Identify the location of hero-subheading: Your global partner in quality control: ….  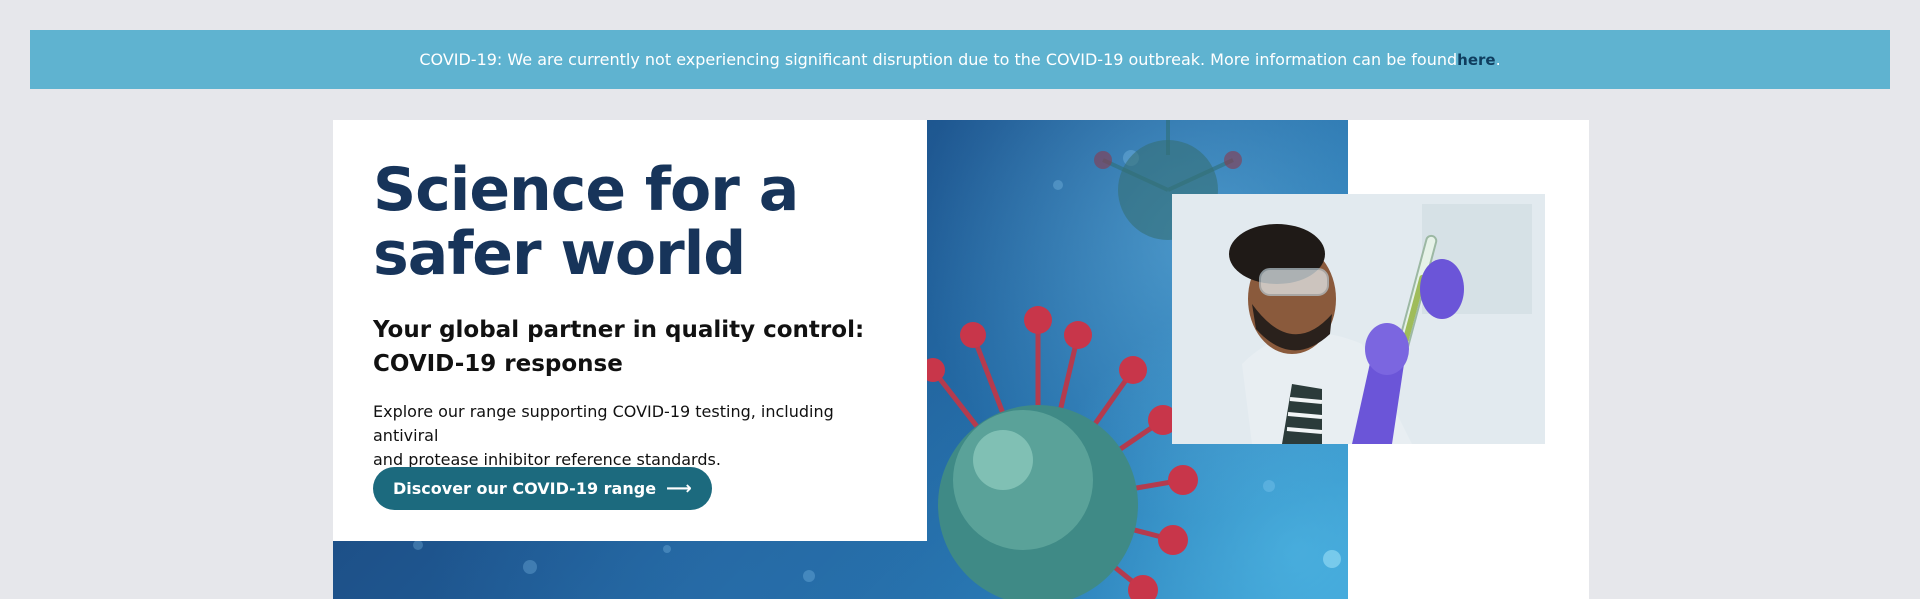
(633, 347).